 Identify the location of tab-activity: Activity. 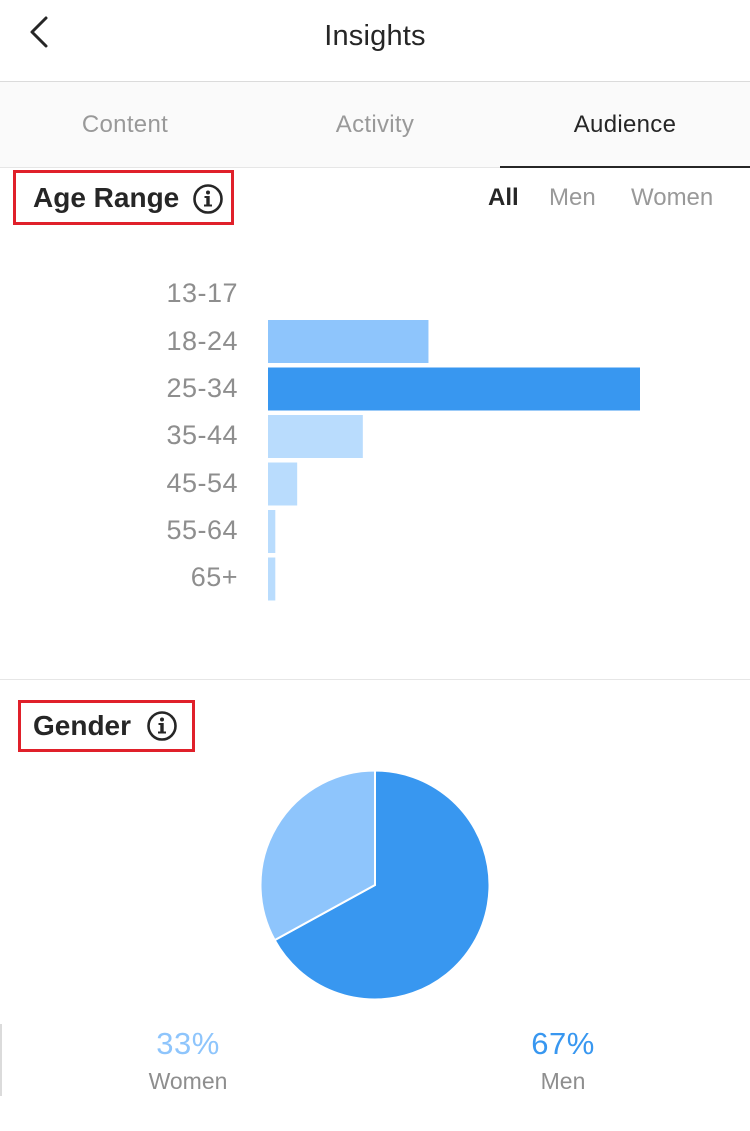
(375, 125).